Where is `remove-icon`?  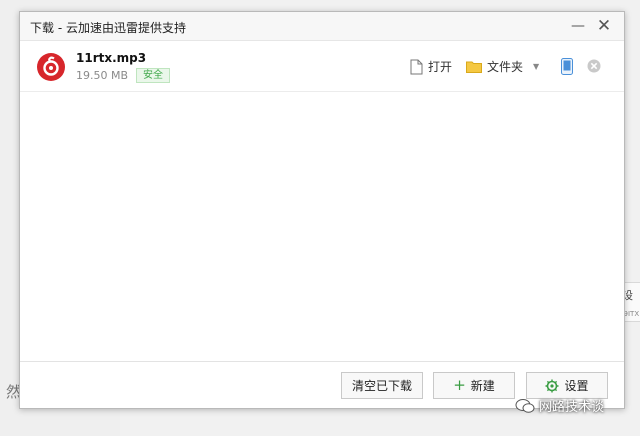
remove-icon is located at coordinates (594, 66).